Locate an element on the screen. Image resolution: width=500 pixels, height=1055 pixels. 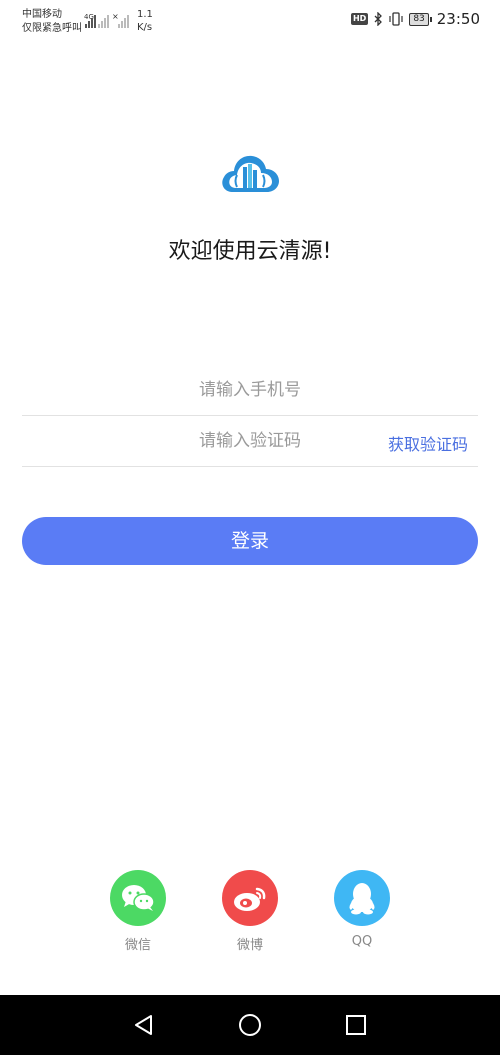
bluetooth-icon is located at coordinates (378, 19).